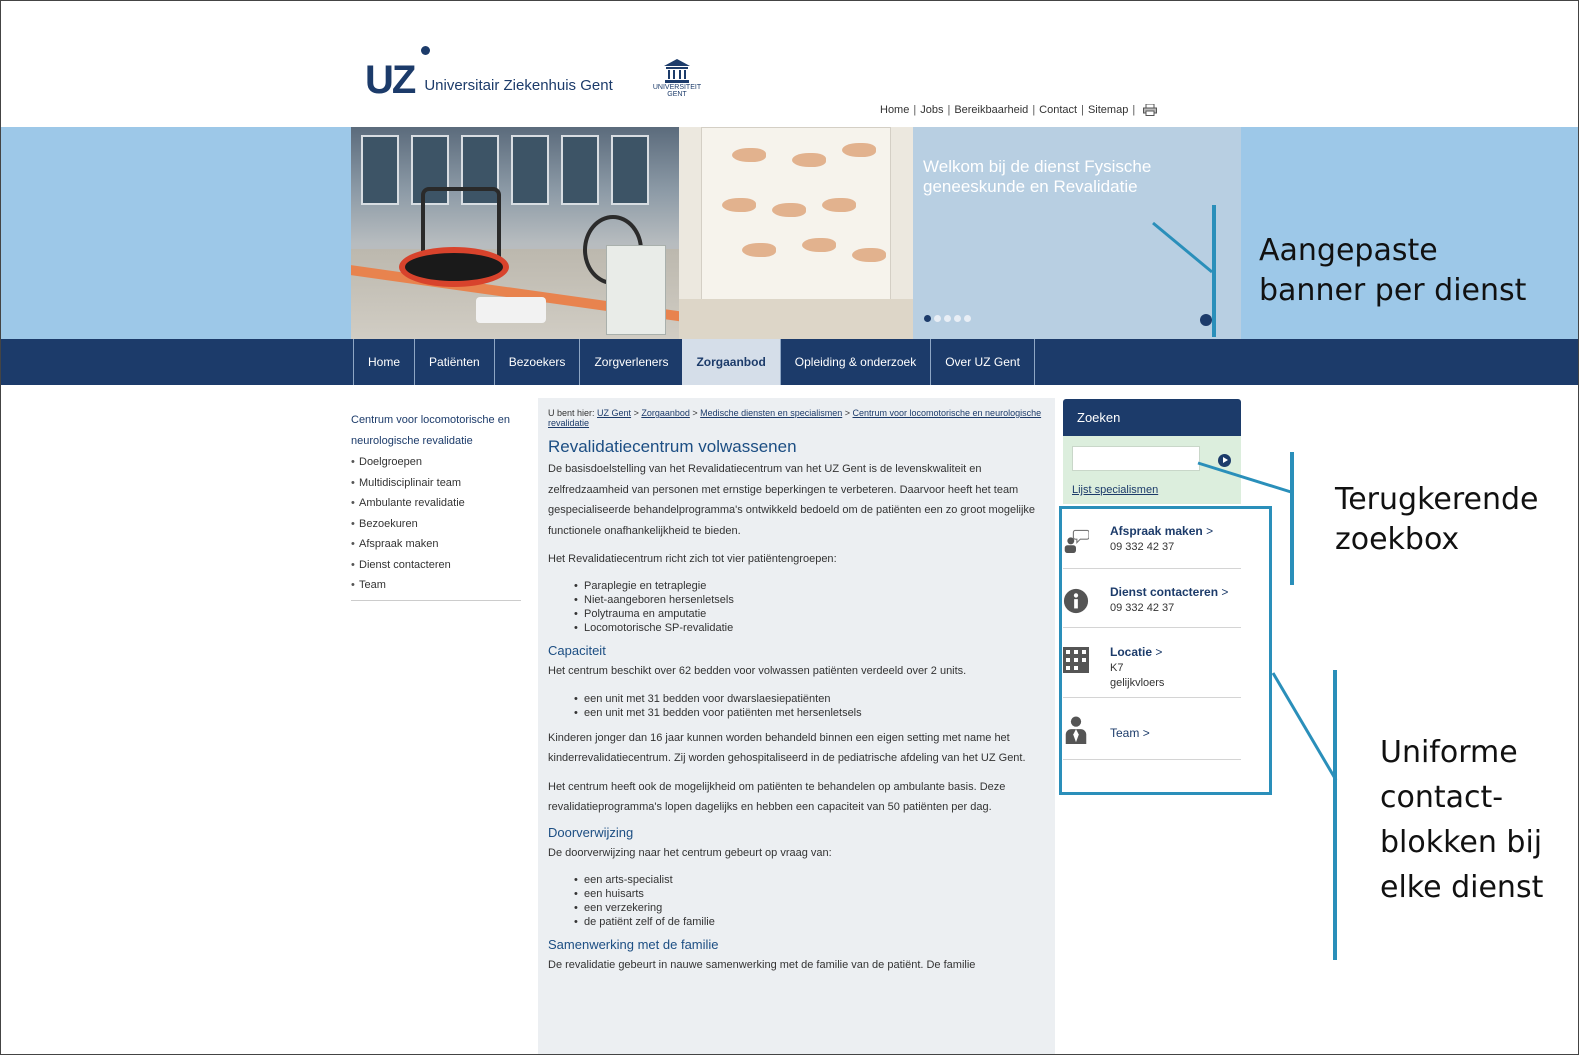  Describe the element at coordinates (1150, 109) in the screenshot. I see `print-icon` at that location.